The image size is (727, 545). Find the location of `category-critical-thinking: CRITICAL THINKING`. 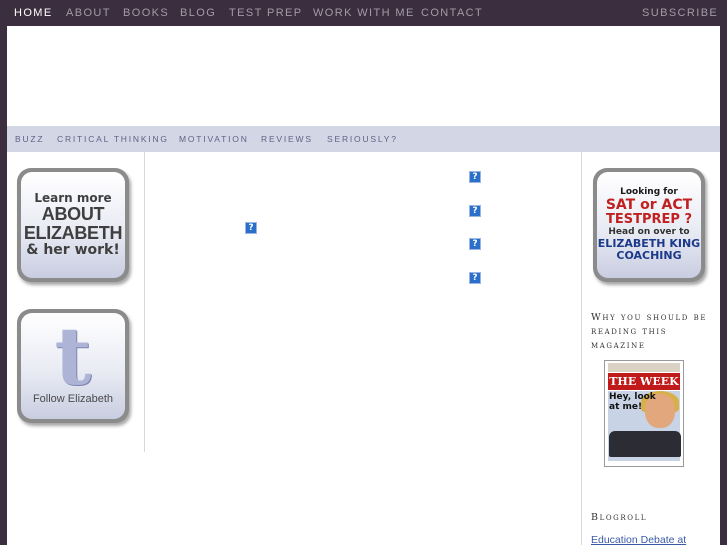

category-critical-thinking: CRITICAL THINKING is located at coordinates (113, 139).